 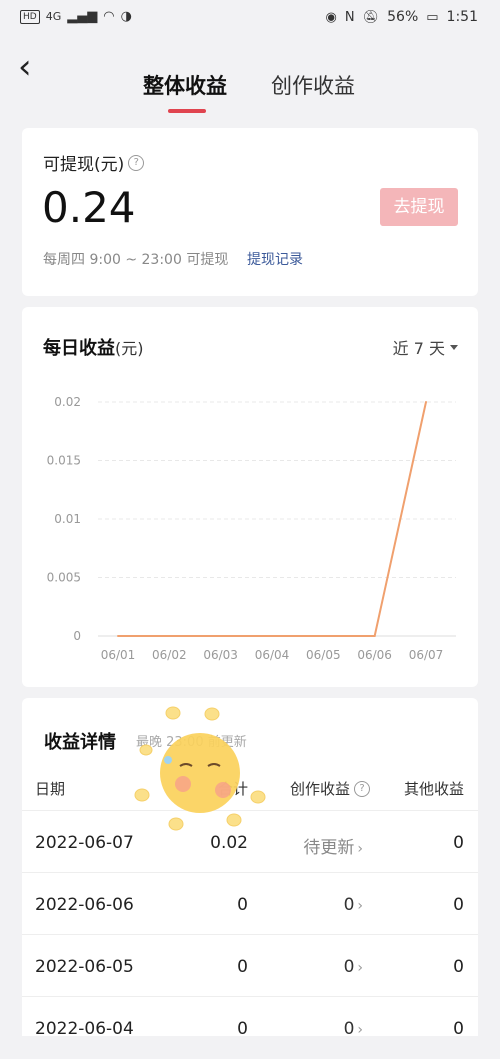 What do you see at coordinates (118, 655) in the screenshot?
I see `x-tick-label: 06/01` at bounding box center [118, 655].